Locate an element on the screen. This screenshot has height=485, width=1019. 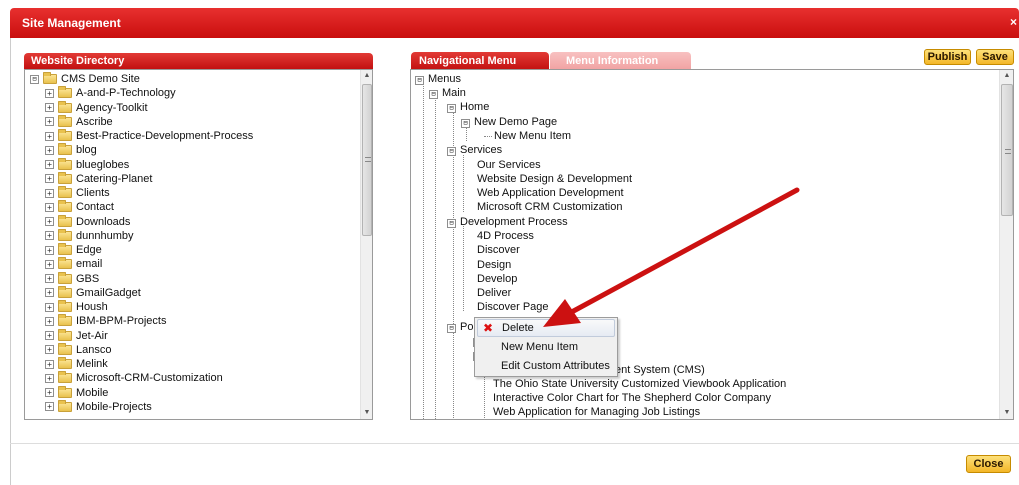
annotation-arrow-icon is located at coordinates (671, 257).